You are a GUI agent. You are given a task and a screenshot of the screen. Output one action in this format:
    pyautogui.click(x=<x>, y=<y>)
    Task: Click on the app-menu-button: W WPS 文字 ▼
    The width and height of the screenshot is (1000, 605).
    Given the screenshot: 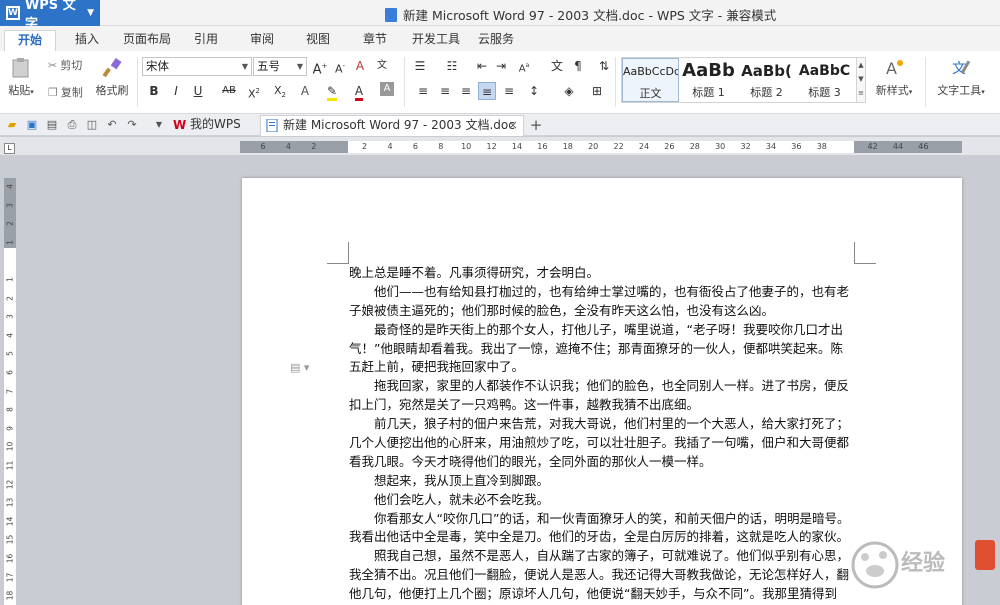 What is the action you would take?
    pyautogui.click(x=50, y=16)
    